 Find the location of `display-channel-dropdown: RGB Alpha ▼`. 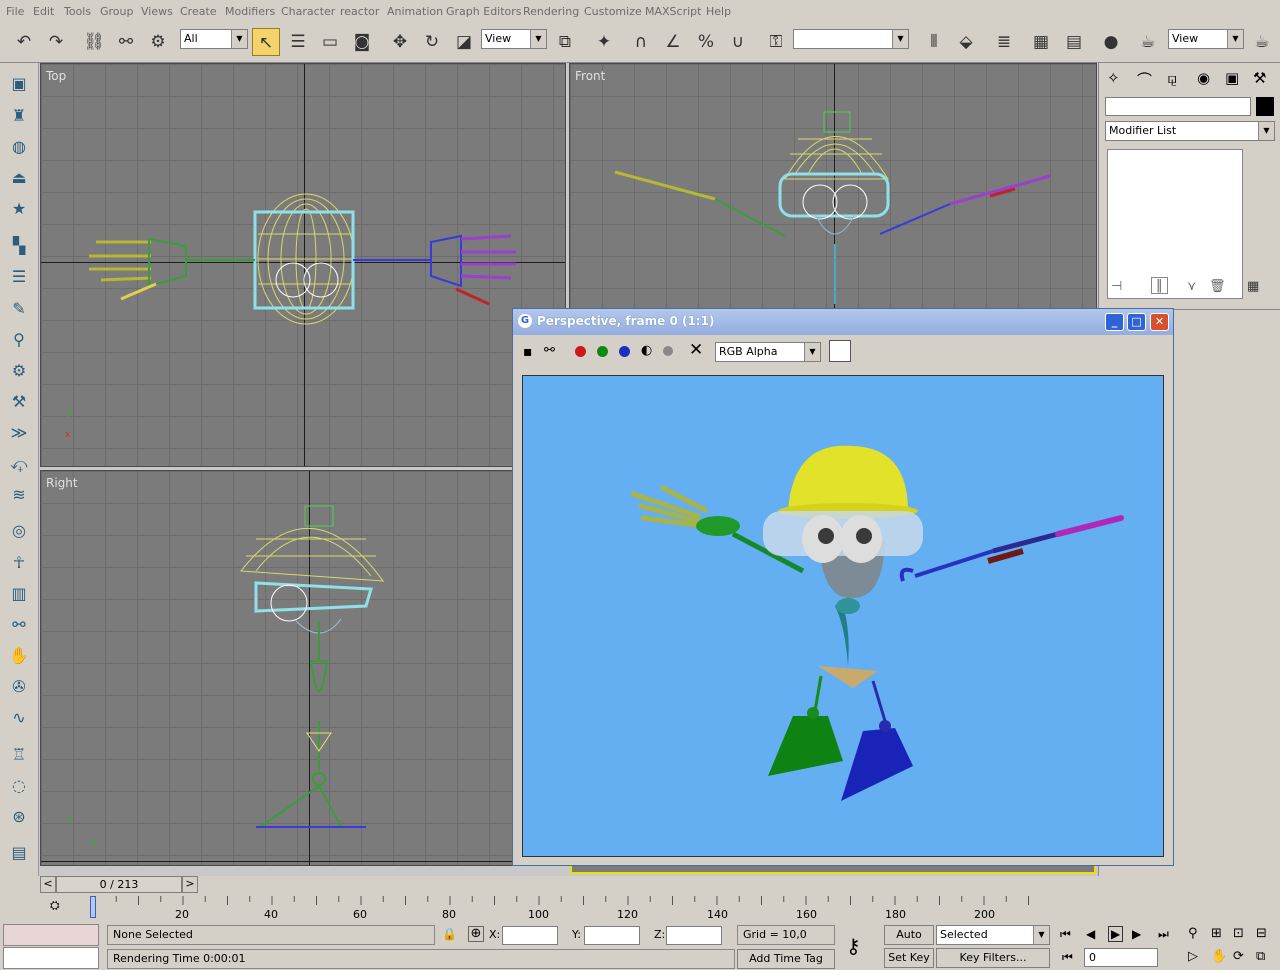

display-channel-dropdown: RGB Alpha ▼ is located at coordinates (768, 352).